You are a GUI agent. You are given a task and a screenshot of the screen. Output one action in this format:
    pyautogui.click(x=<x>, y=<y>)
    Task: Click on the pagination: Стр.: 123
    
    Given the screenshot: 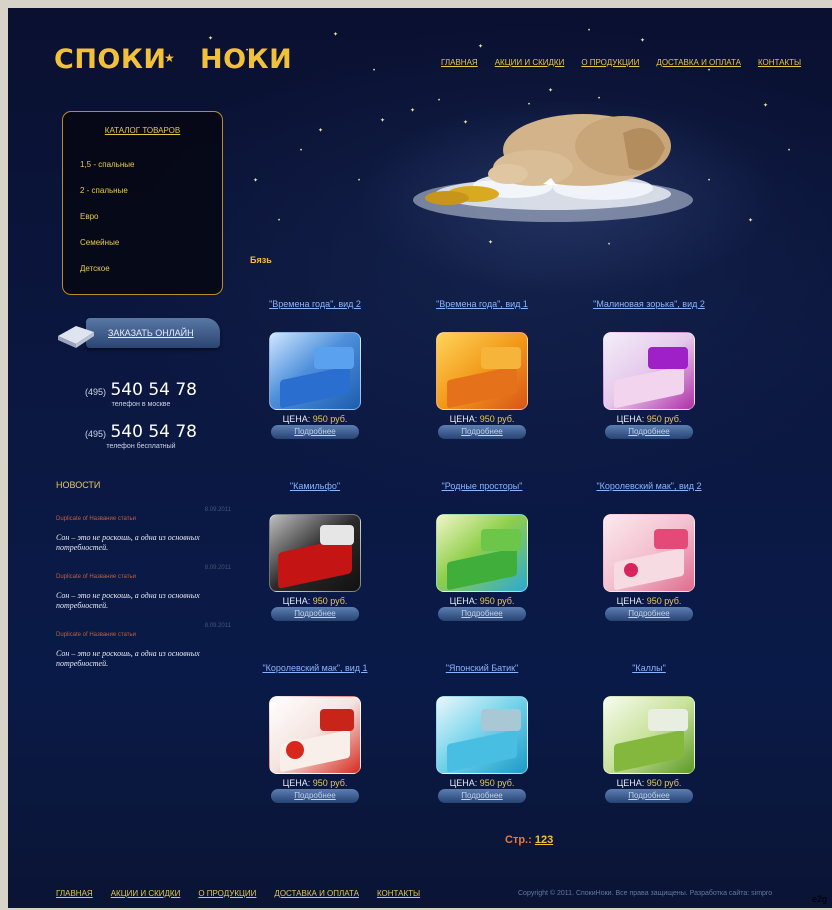 What is the action you would take?
    pyautogui.click(x=529, y=840)
    